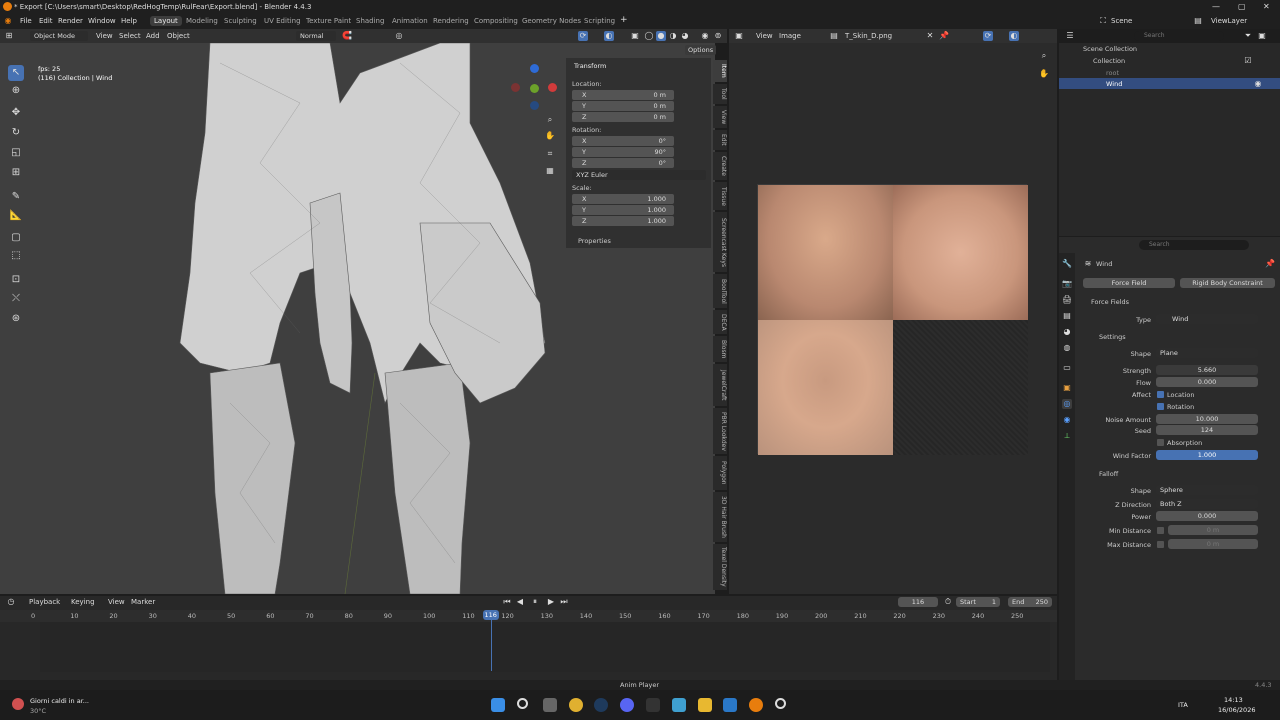  Describe the element at coordinates (18, 704) in the screenshot. I see `weather-icon` at that location.